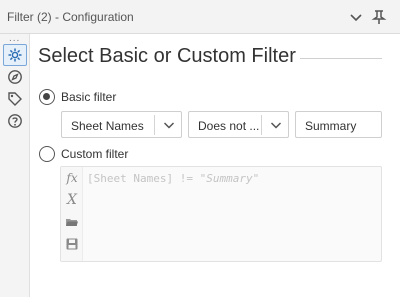 The image size is (400, 297). I want to click on field-select: Sheet Names, so click(121, 124).